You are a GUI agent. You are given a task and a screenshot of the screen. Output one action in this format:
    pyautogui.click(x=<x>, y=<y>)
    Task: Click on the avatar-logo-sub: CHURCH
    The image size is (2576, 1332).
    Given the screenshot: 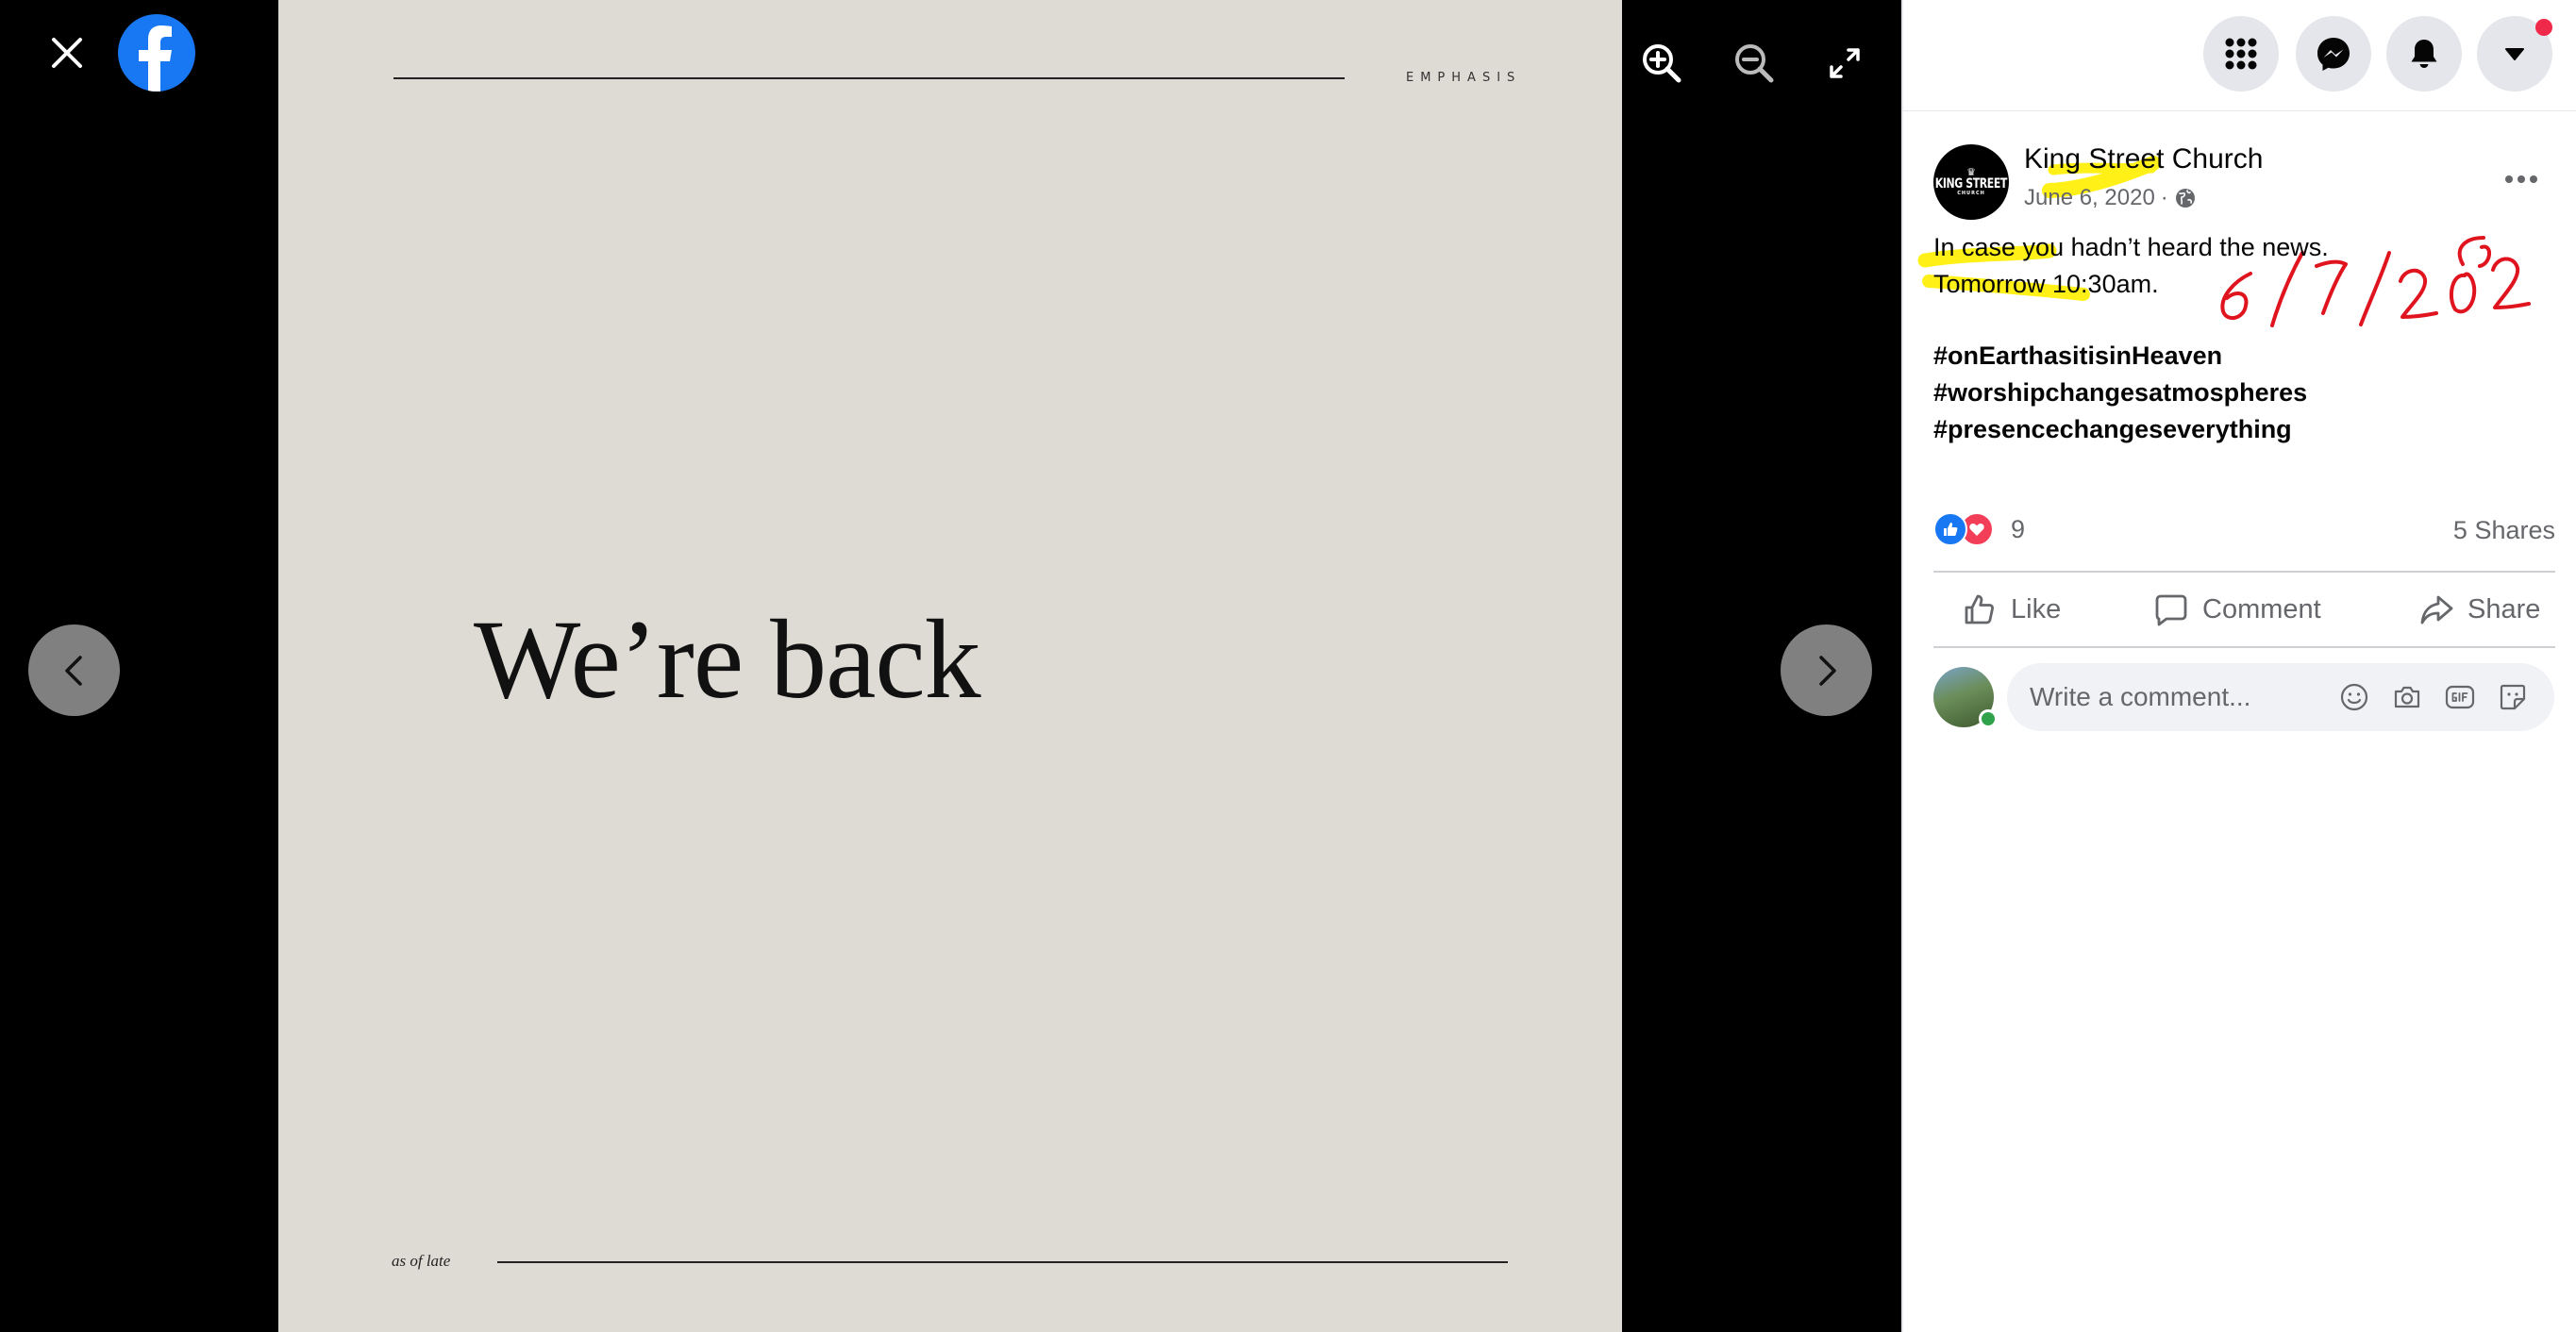 What is the action you would take?
    pyautogui.click(x=1971, y=193)
    